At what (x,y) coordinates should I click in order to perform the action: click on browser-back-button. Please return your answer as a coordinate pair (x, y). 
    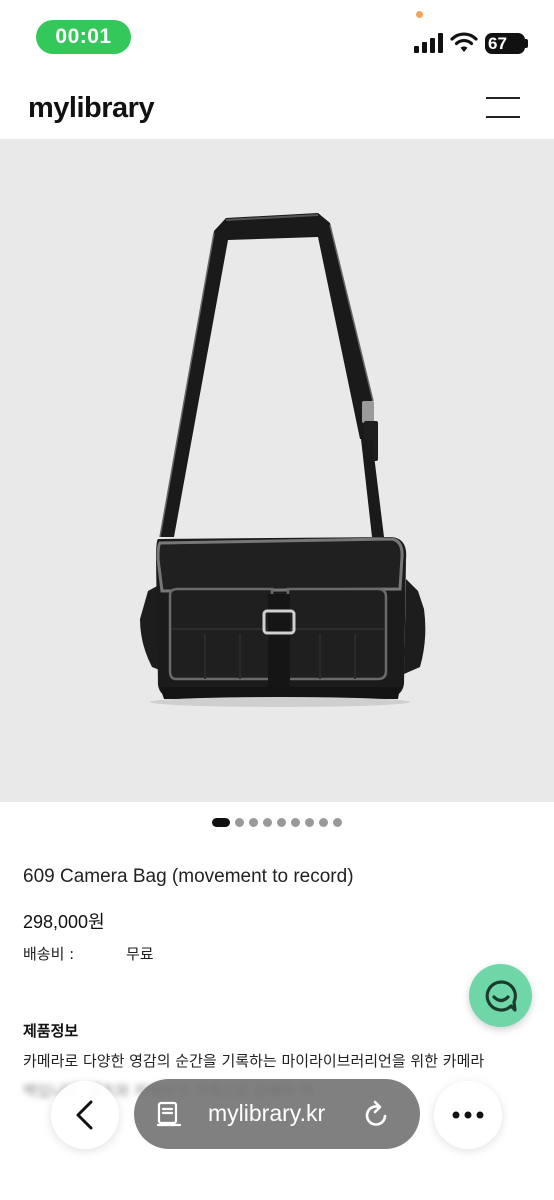
    Looking at the image, I should click on (85, 1115).